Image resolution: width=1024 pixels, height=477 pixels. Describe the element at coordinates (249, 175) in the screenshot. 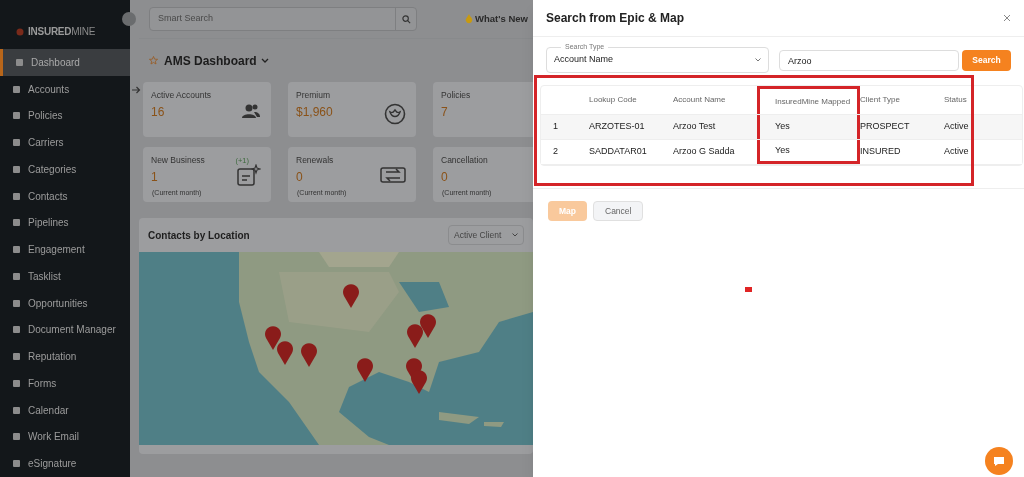

I see `note-icon` at that location.